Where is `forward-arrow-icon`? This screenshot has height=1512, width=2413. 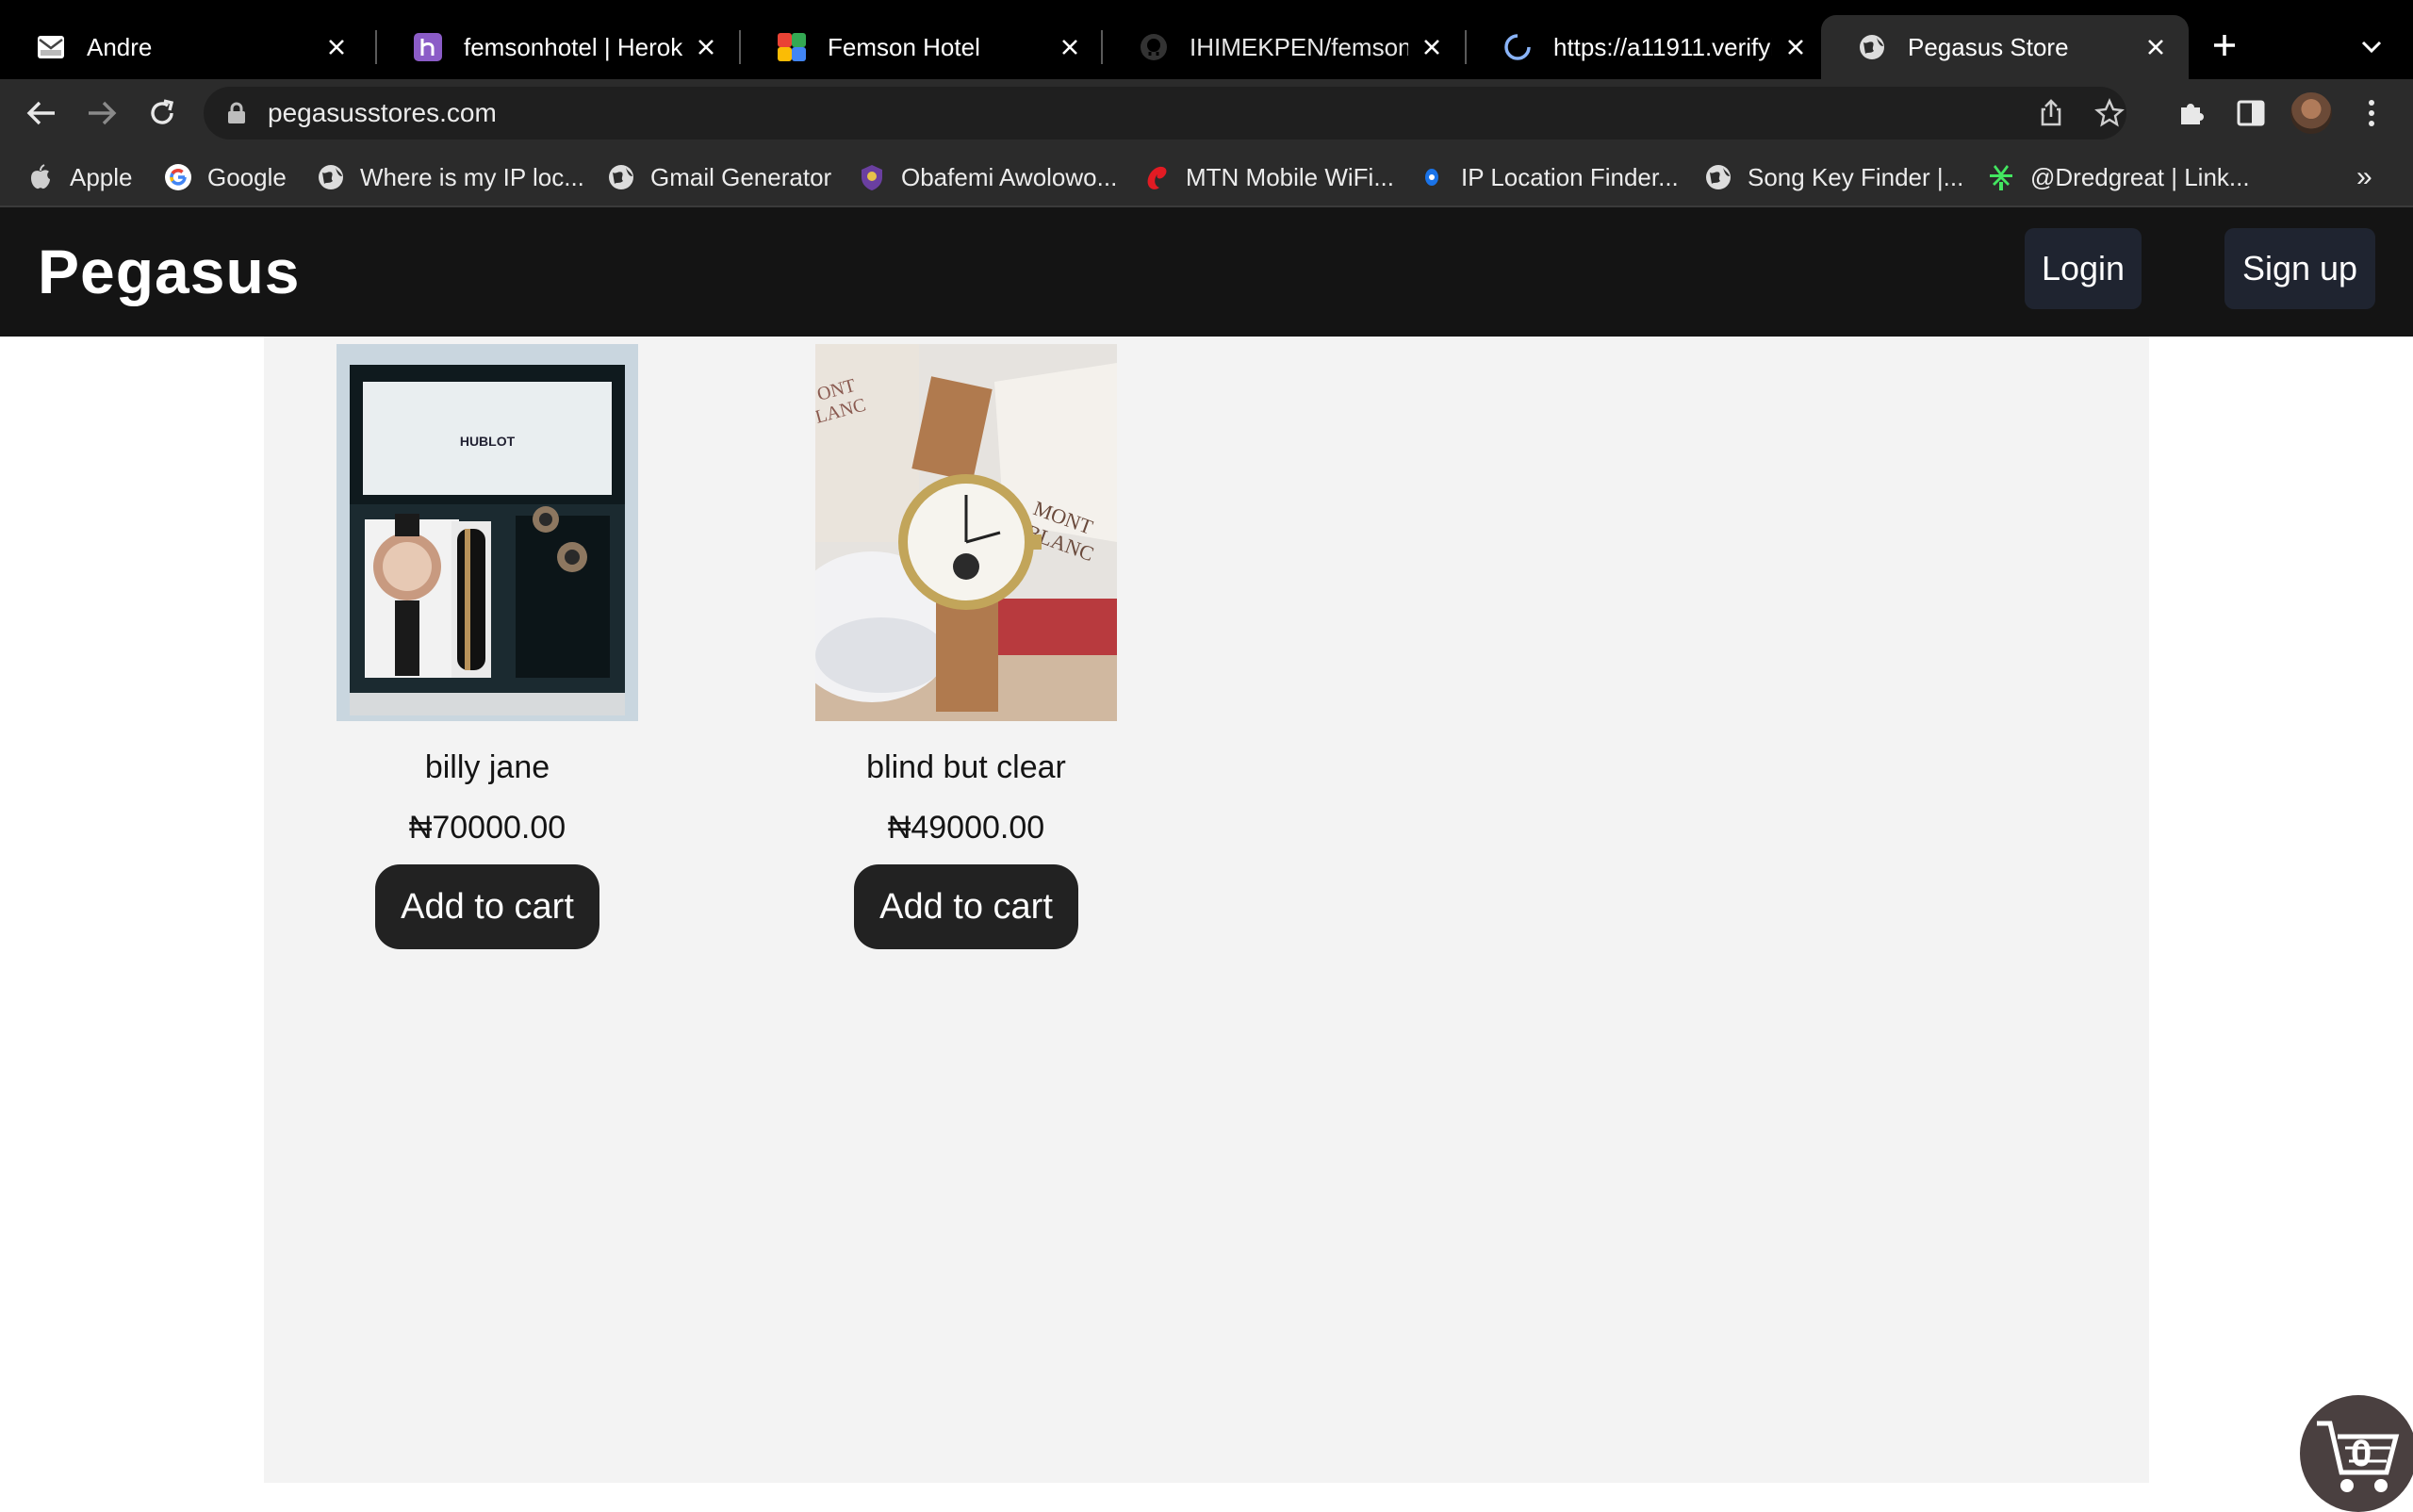 forward-arrow-icon is located at coordinates (103, 113).